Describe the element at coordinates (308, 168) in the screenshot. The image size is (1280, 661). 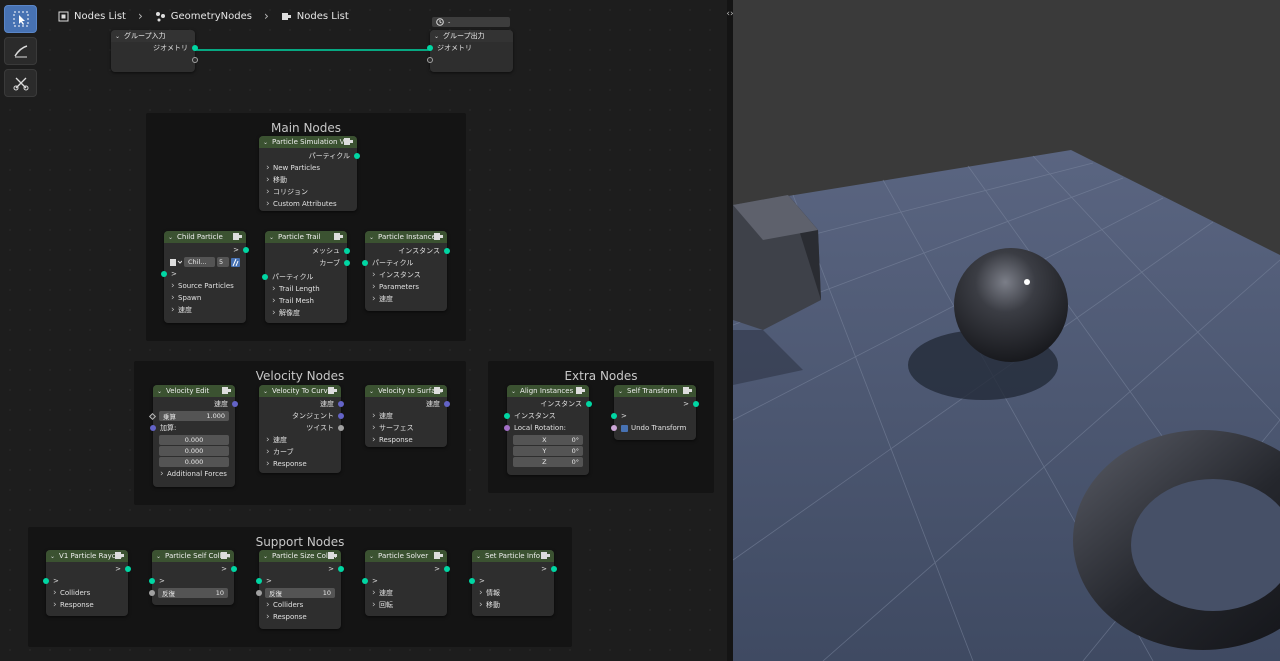
I see `panel-row: New Particles` at that location.